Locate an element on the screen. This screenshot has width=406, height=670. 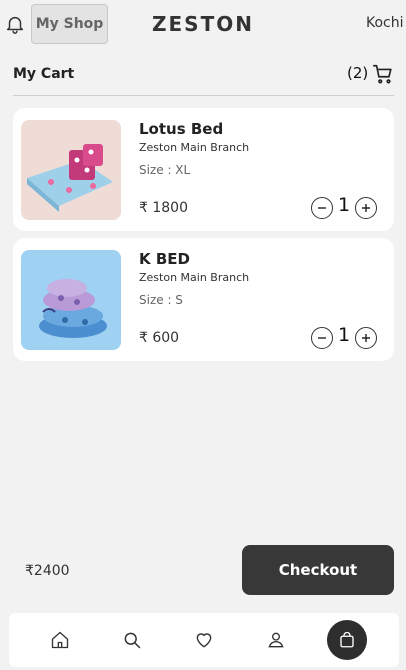
product-price: ₹ 600 is located at coordinates (159, 338).